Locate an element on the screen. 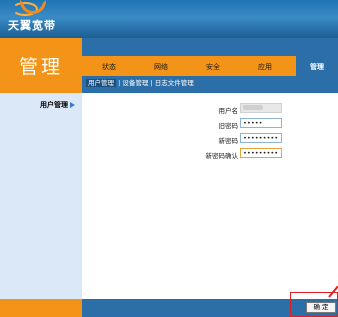 The height and width of the screenshot is (317, 338). nav-item-apps: 应用 is located at coordinates (265, 67).